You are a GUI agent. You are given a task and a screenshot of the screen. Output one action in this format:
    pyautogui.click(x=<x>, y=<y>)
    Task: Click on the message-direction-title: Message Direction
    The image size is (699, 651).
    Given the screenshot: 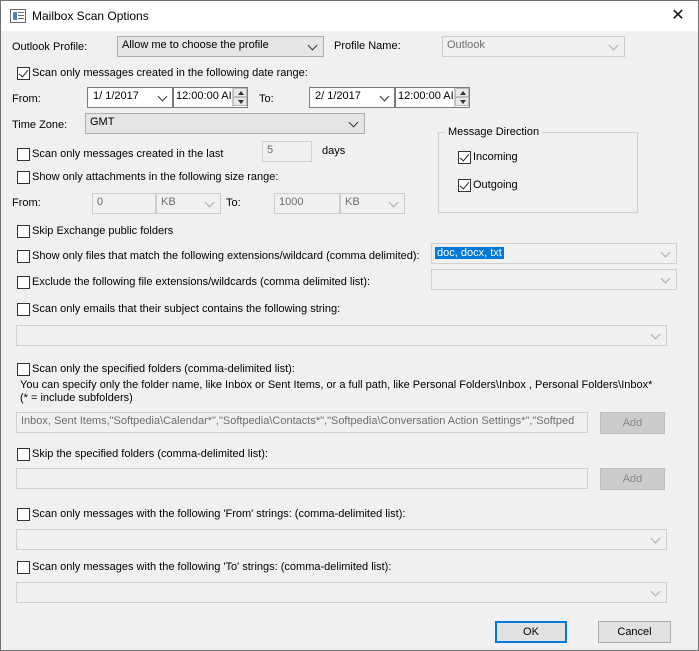 What is the action you would take?
    pyautogui.click(x=494, y=132)
    